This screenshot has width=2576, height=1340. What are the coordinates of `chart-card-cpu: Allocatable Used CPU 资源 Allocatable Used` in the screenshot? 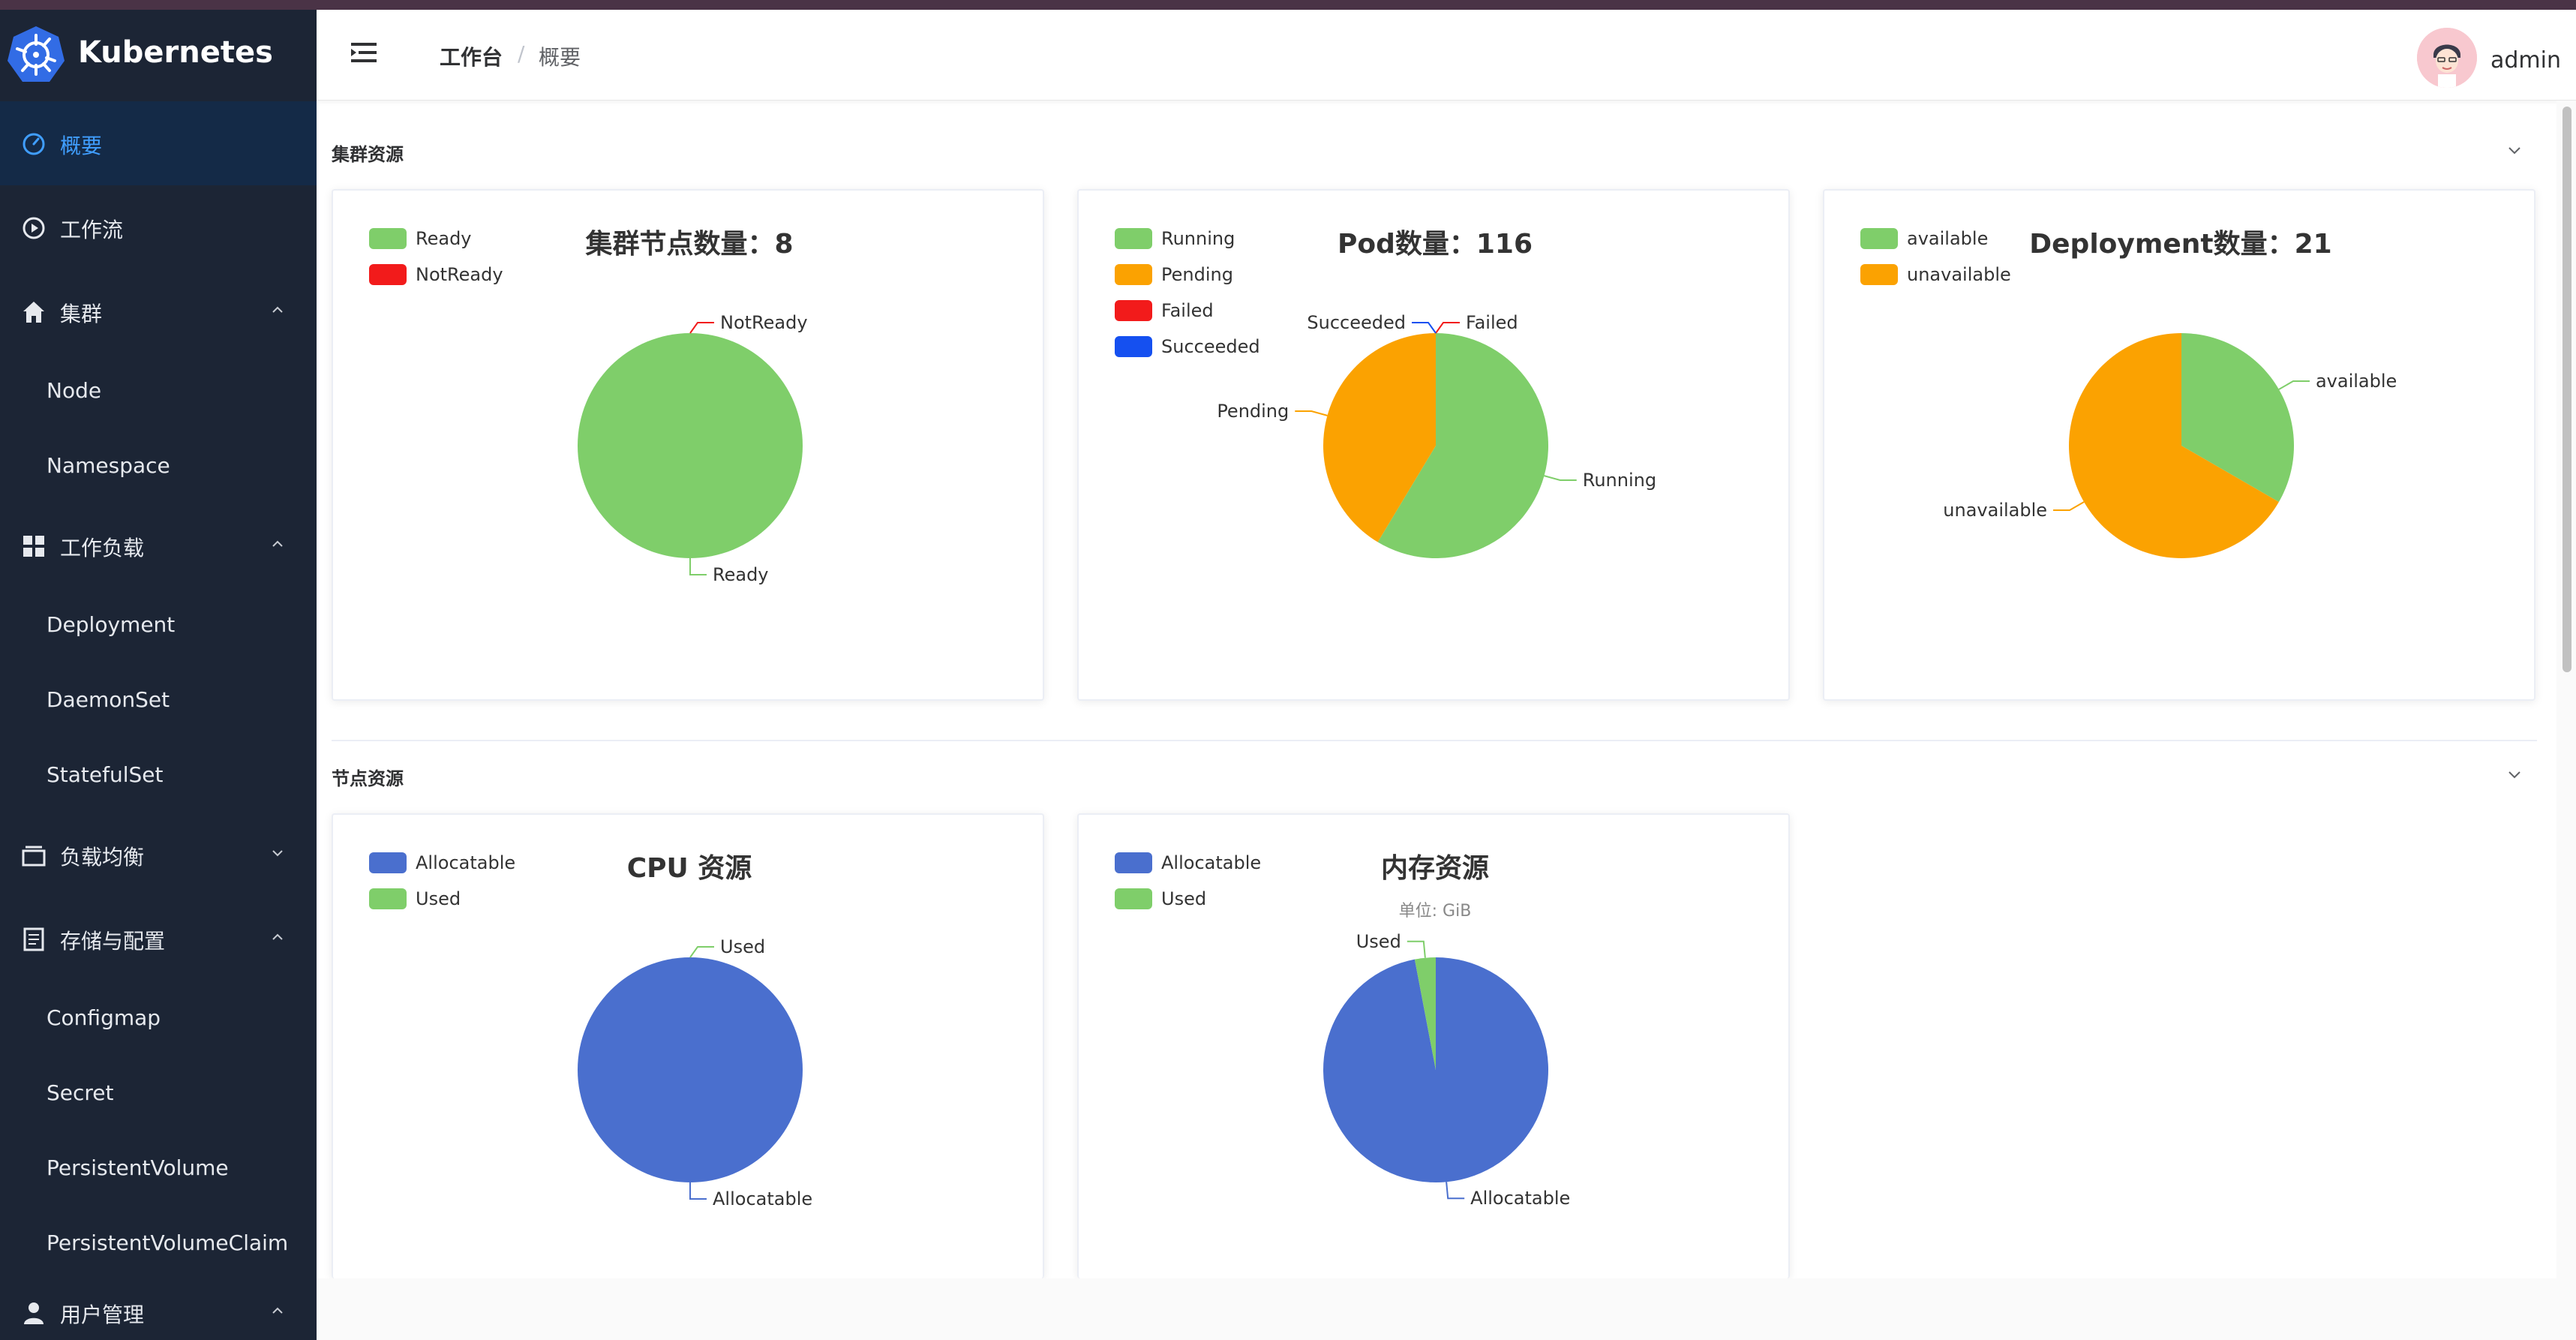 It's located at (688, 1045).